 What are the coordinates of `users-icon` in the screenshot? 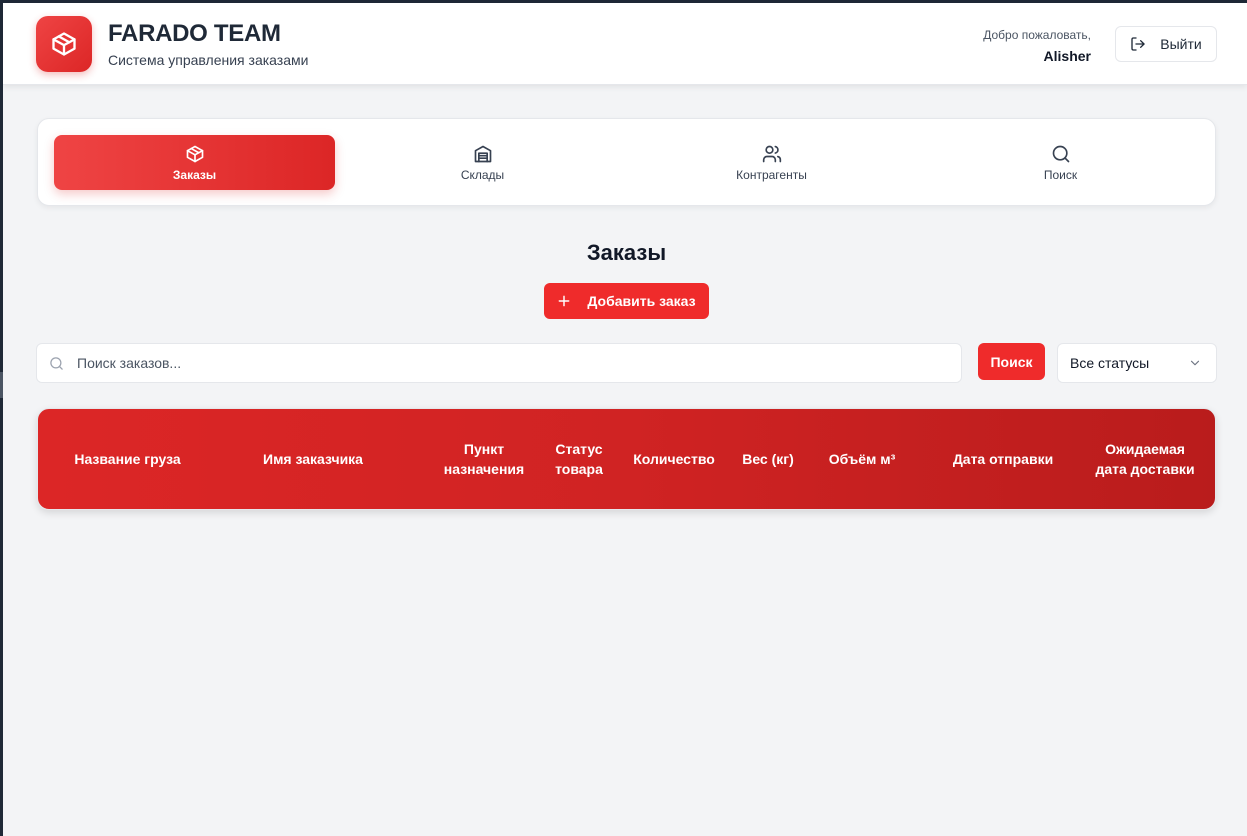 It's located at (771, 153).